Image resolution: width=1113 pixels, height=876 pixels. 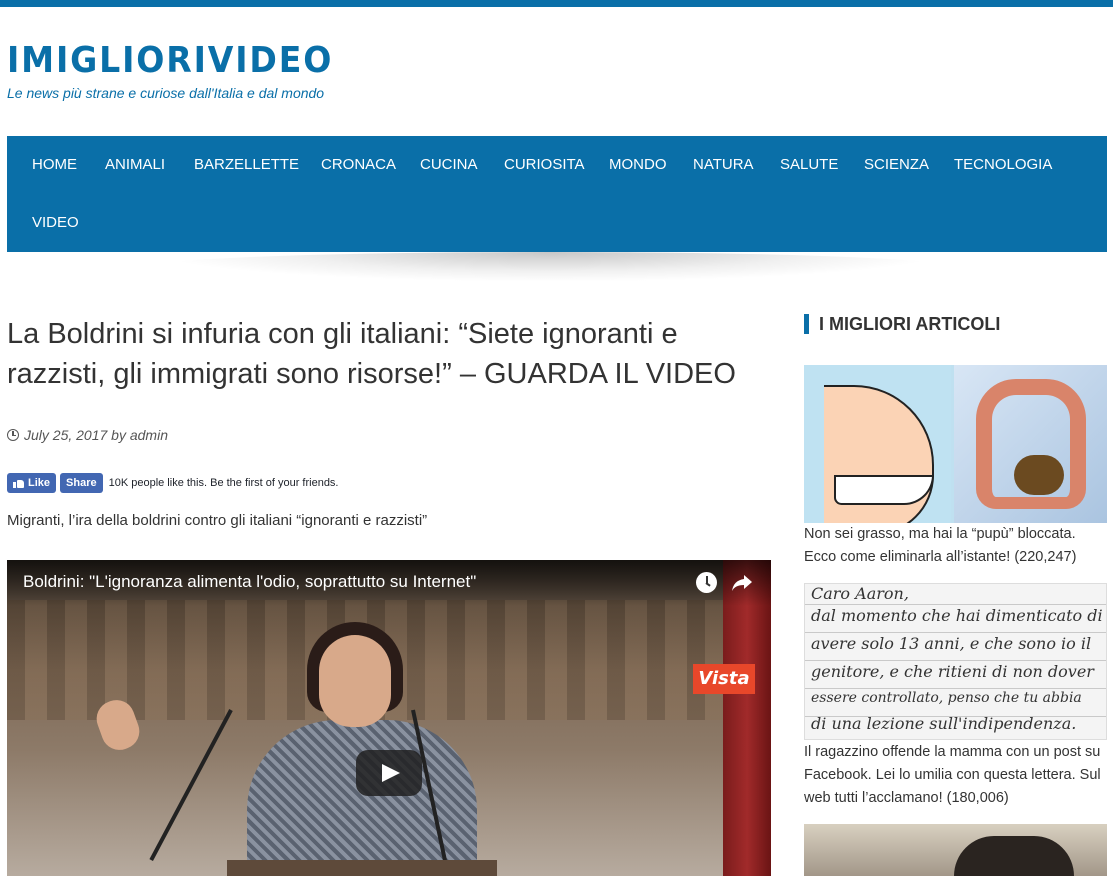 I want to click on nav-item-home: HOME, so click(x=54, y=165).